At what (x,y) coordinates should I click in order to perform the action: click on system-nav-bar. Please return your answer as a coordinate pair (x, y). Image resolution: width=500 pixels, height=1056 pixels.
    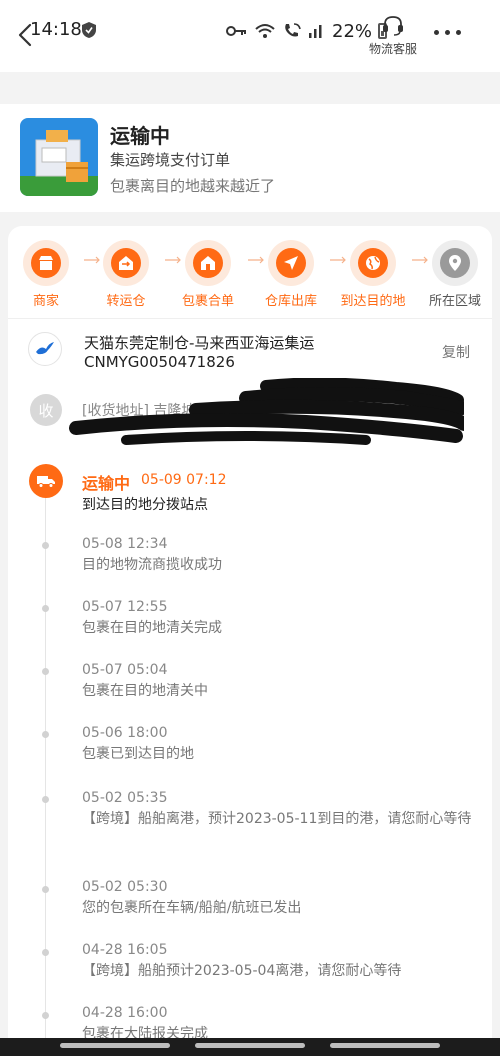
    Looking at the image, I should click on (250, 1047).